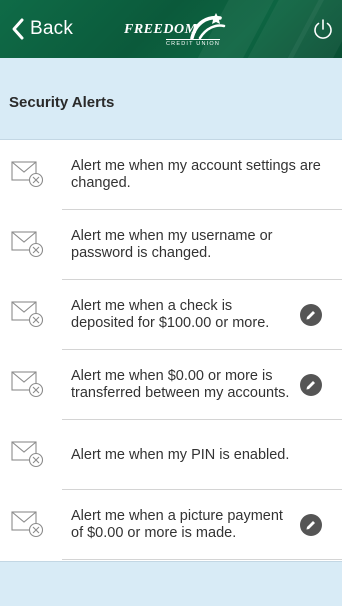  Describe the element at coordinates (179, 29) in the screenshot. I see `freedom-credit-union-logo: FREEDOM CREDIT UNION` at that location.